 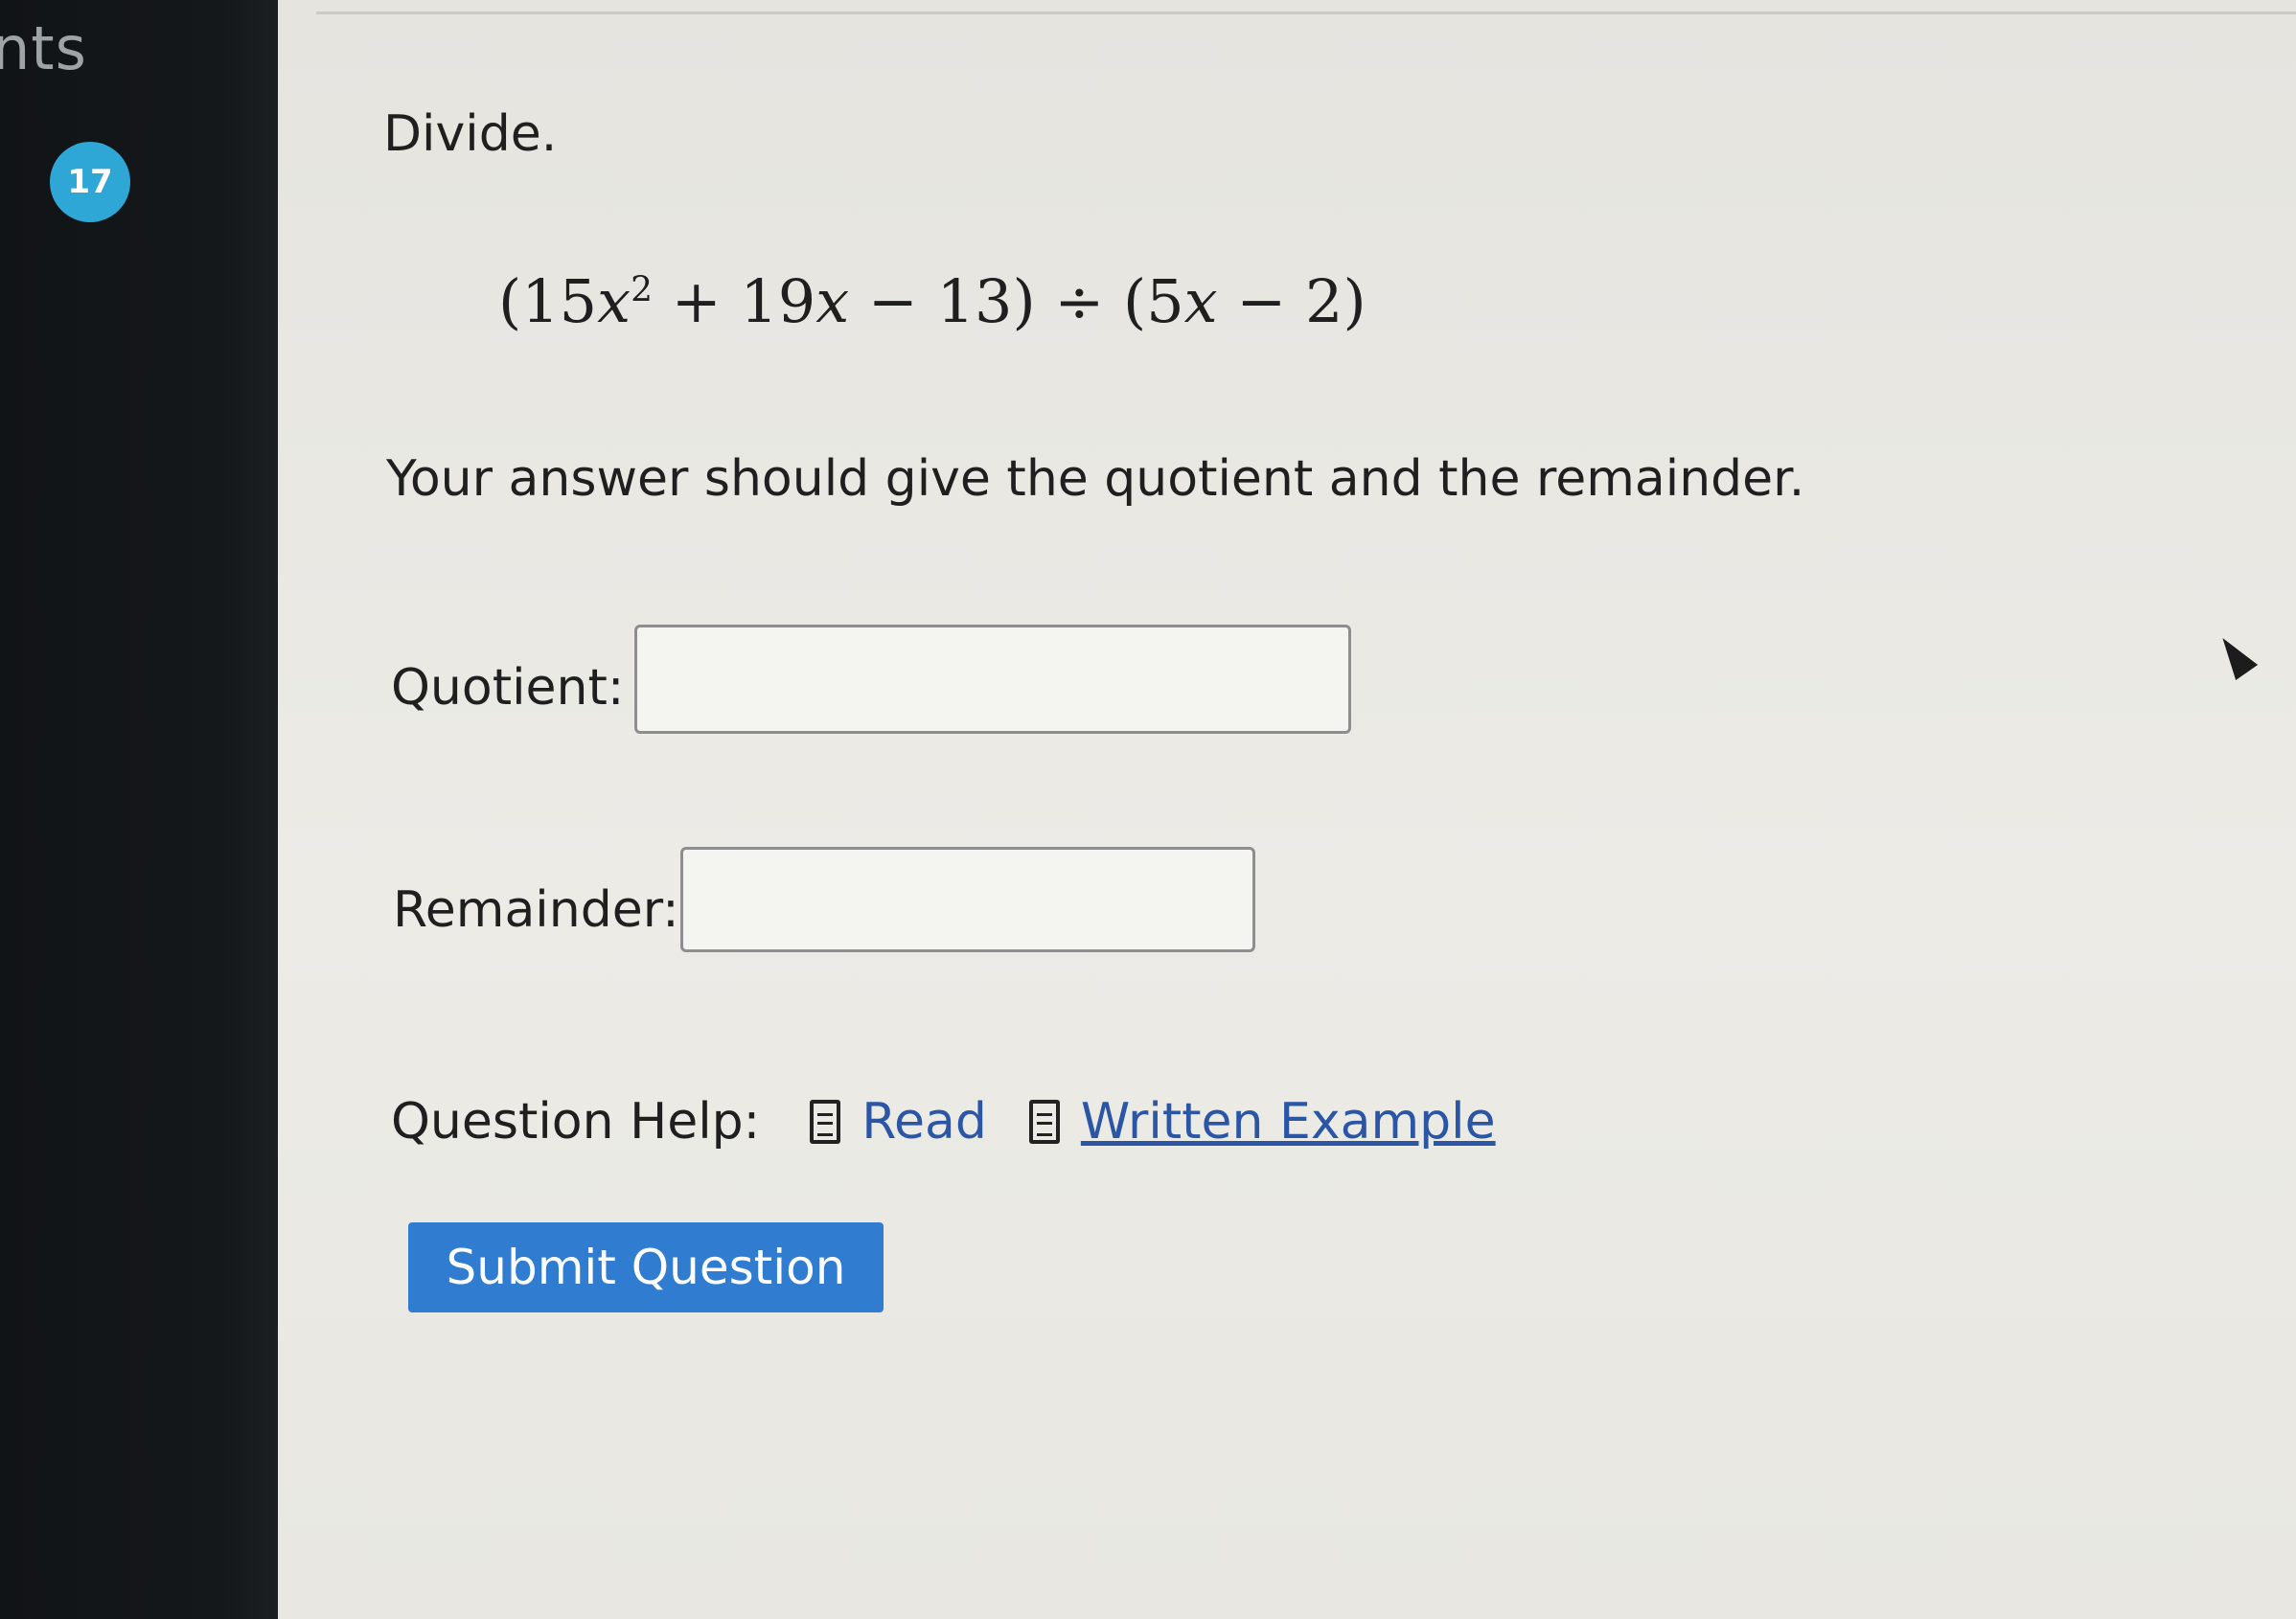 I want to click on math-expression: (15x2 + 19x − 13) ÷ (5x − 2), so click(x=932, y=301).